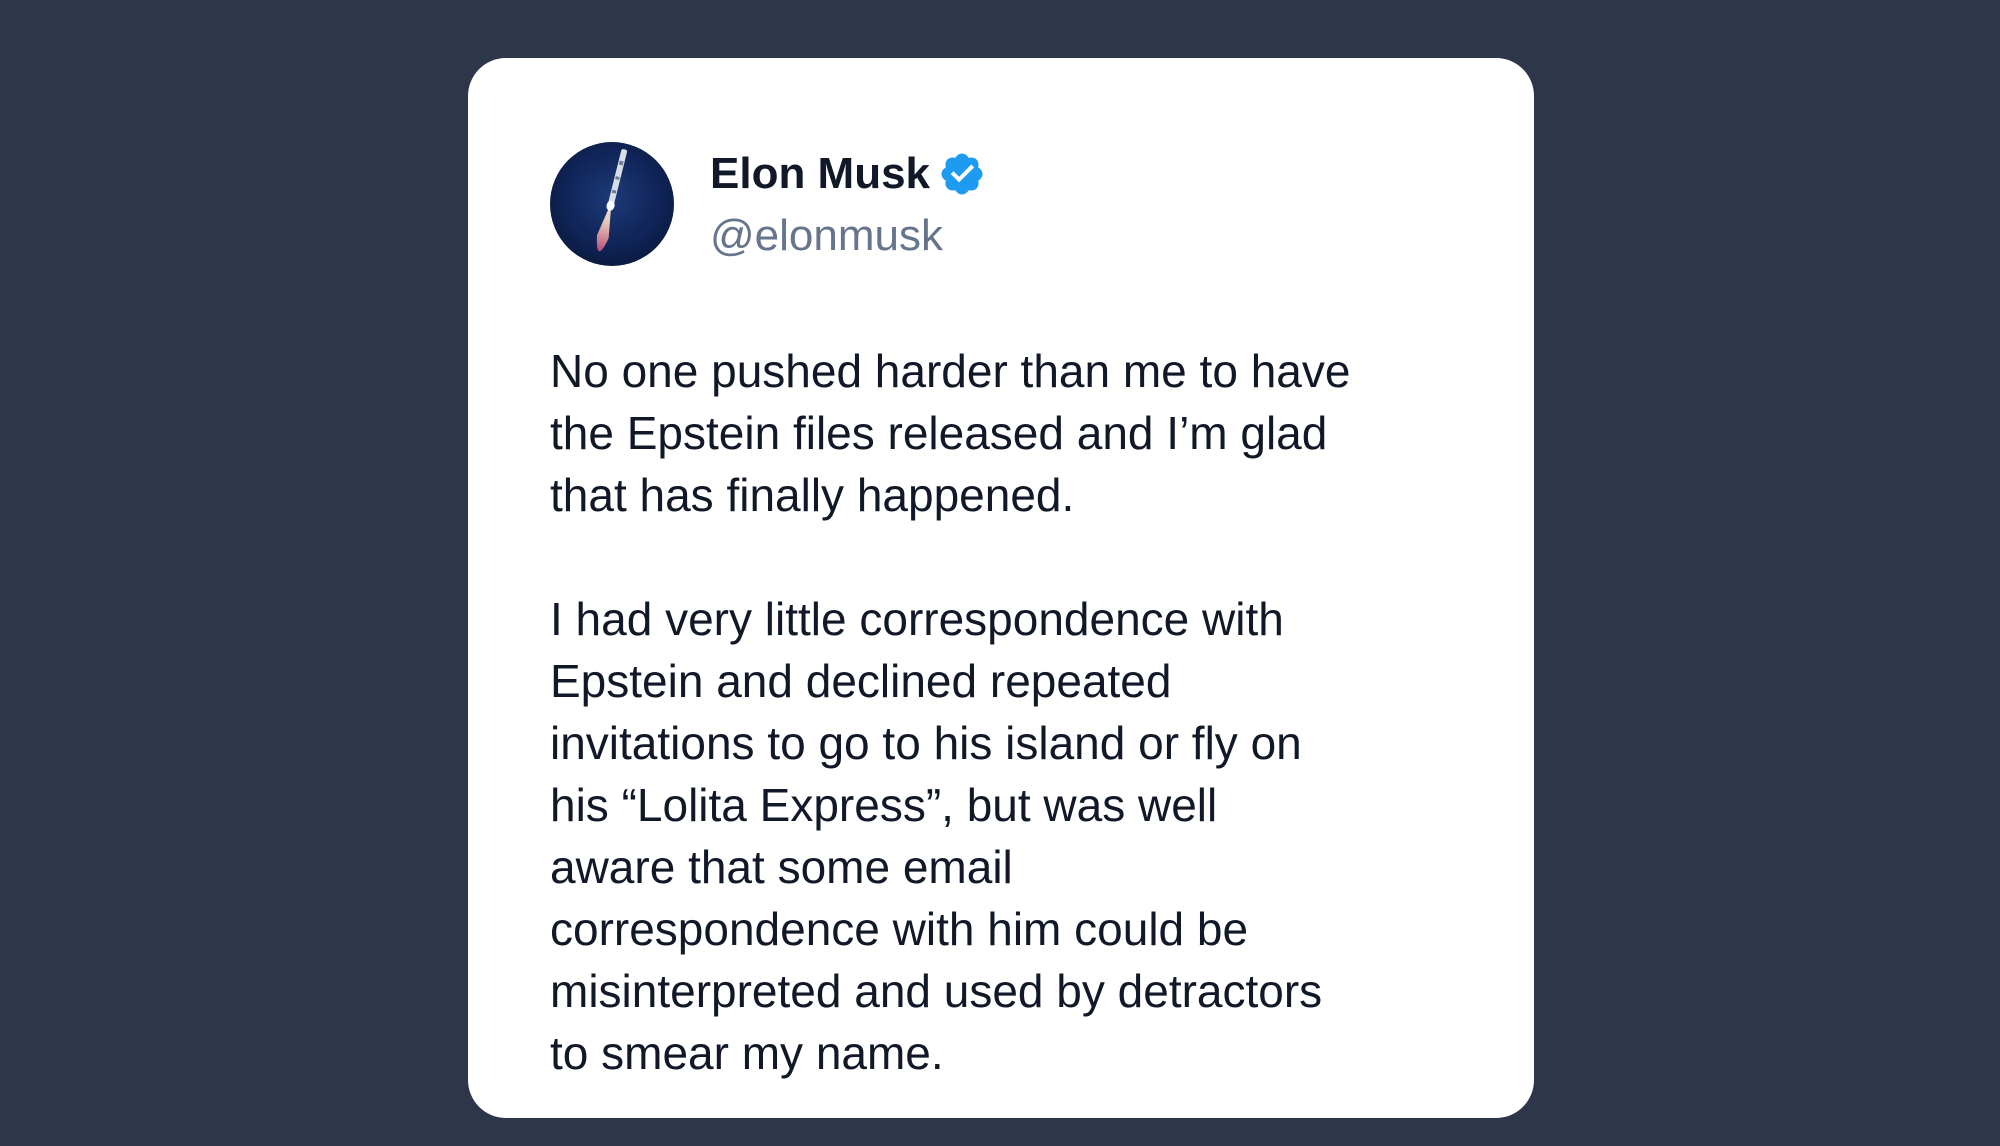 The image size is (2000, 1146). I want to click on tweet-text-line: aware that some email, so click(781, 867).